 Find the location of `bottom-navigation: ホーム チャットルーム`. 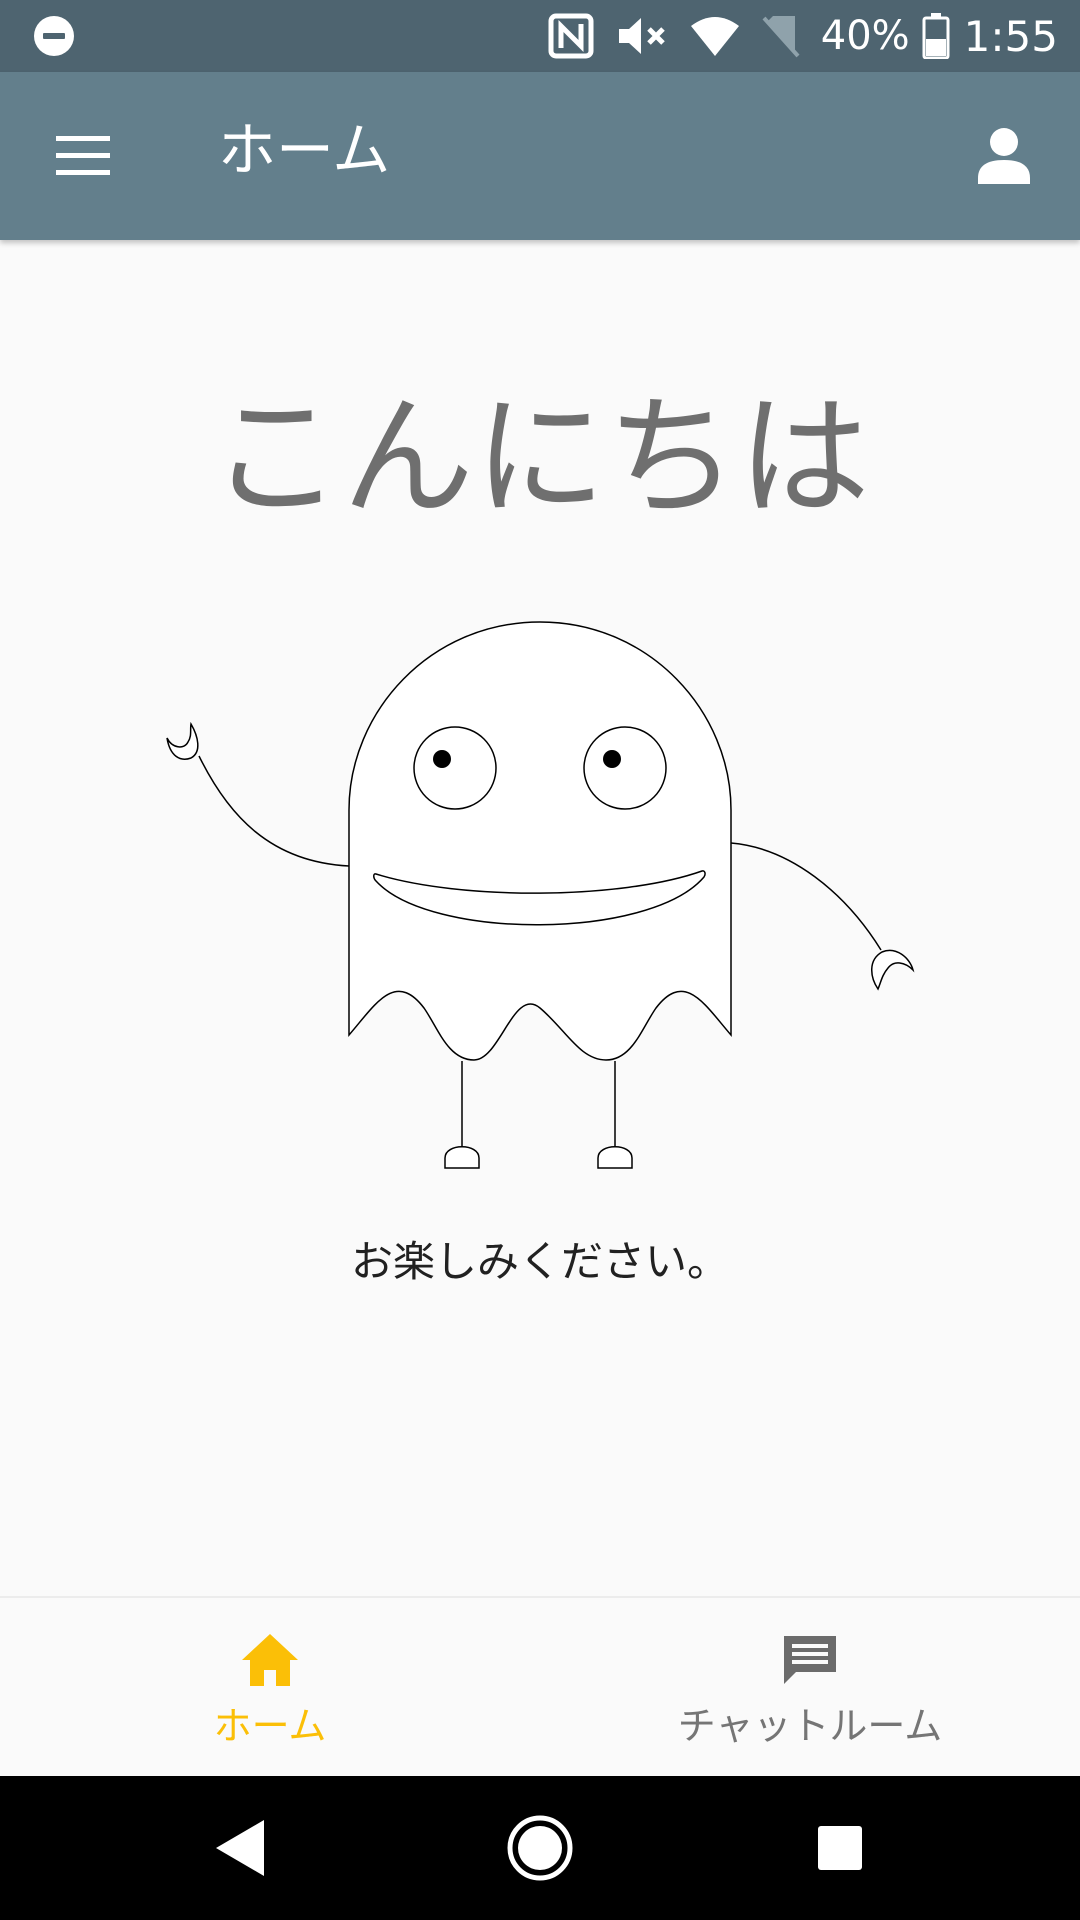

bottom-navigation: ホーム チャットルーム is located at coordinates (540, 1687).